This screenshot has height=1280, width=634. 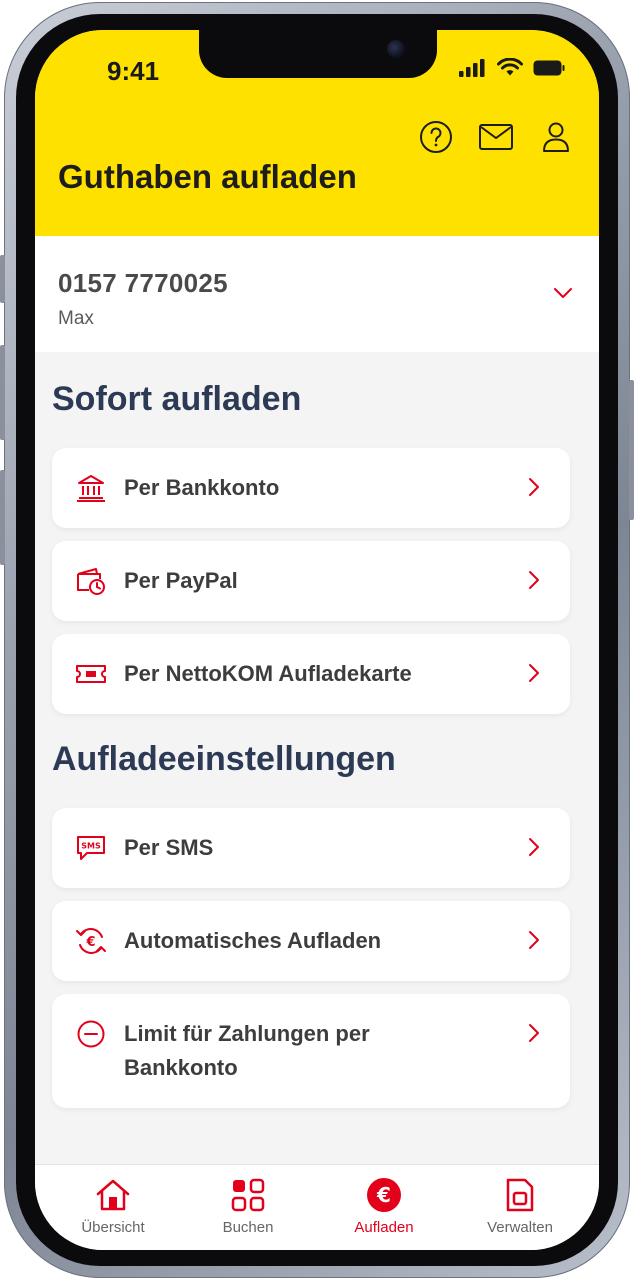 I want to click on status-icons, so click(x=512, y=67).